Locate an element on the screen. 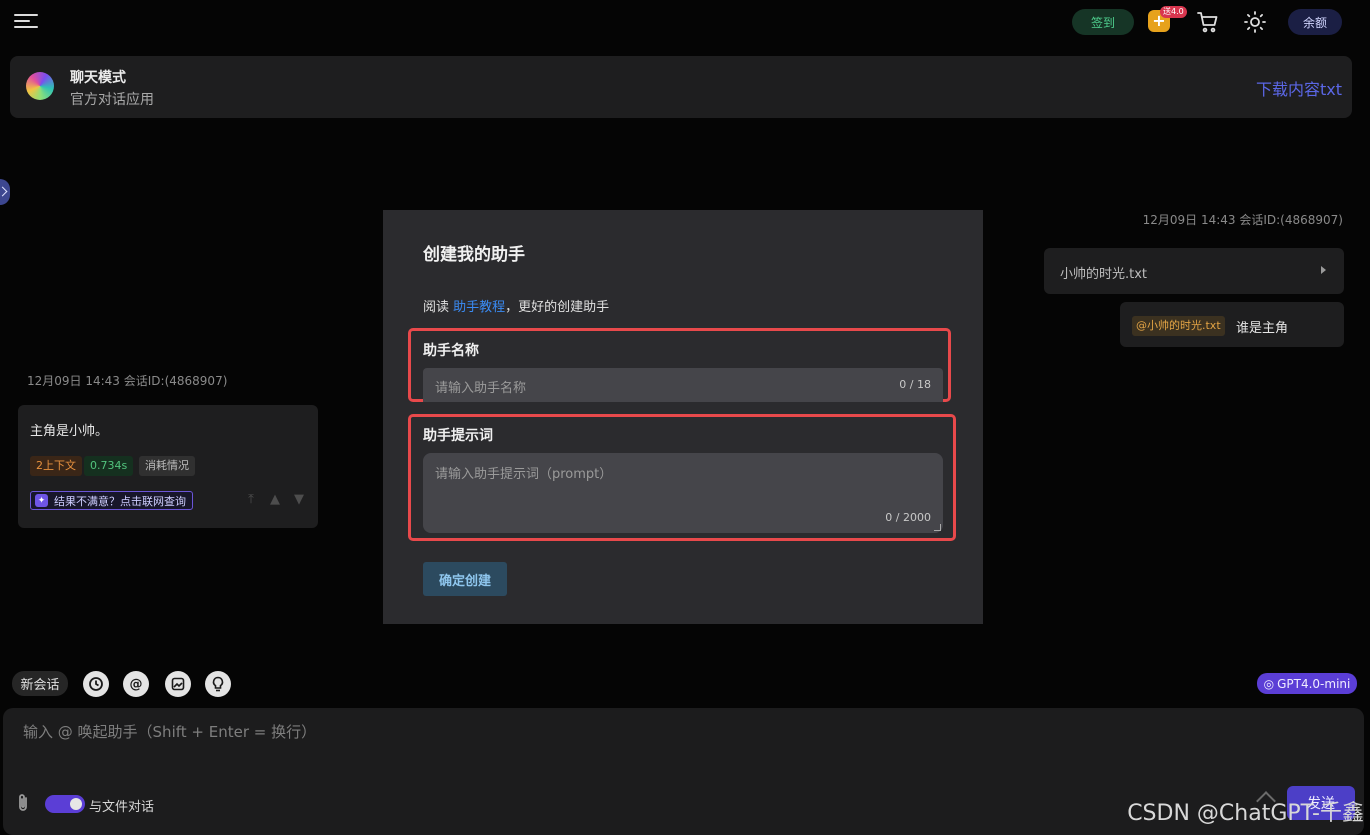  download-txt-link: 下载内容txt is located at coordinates (1299, 88).